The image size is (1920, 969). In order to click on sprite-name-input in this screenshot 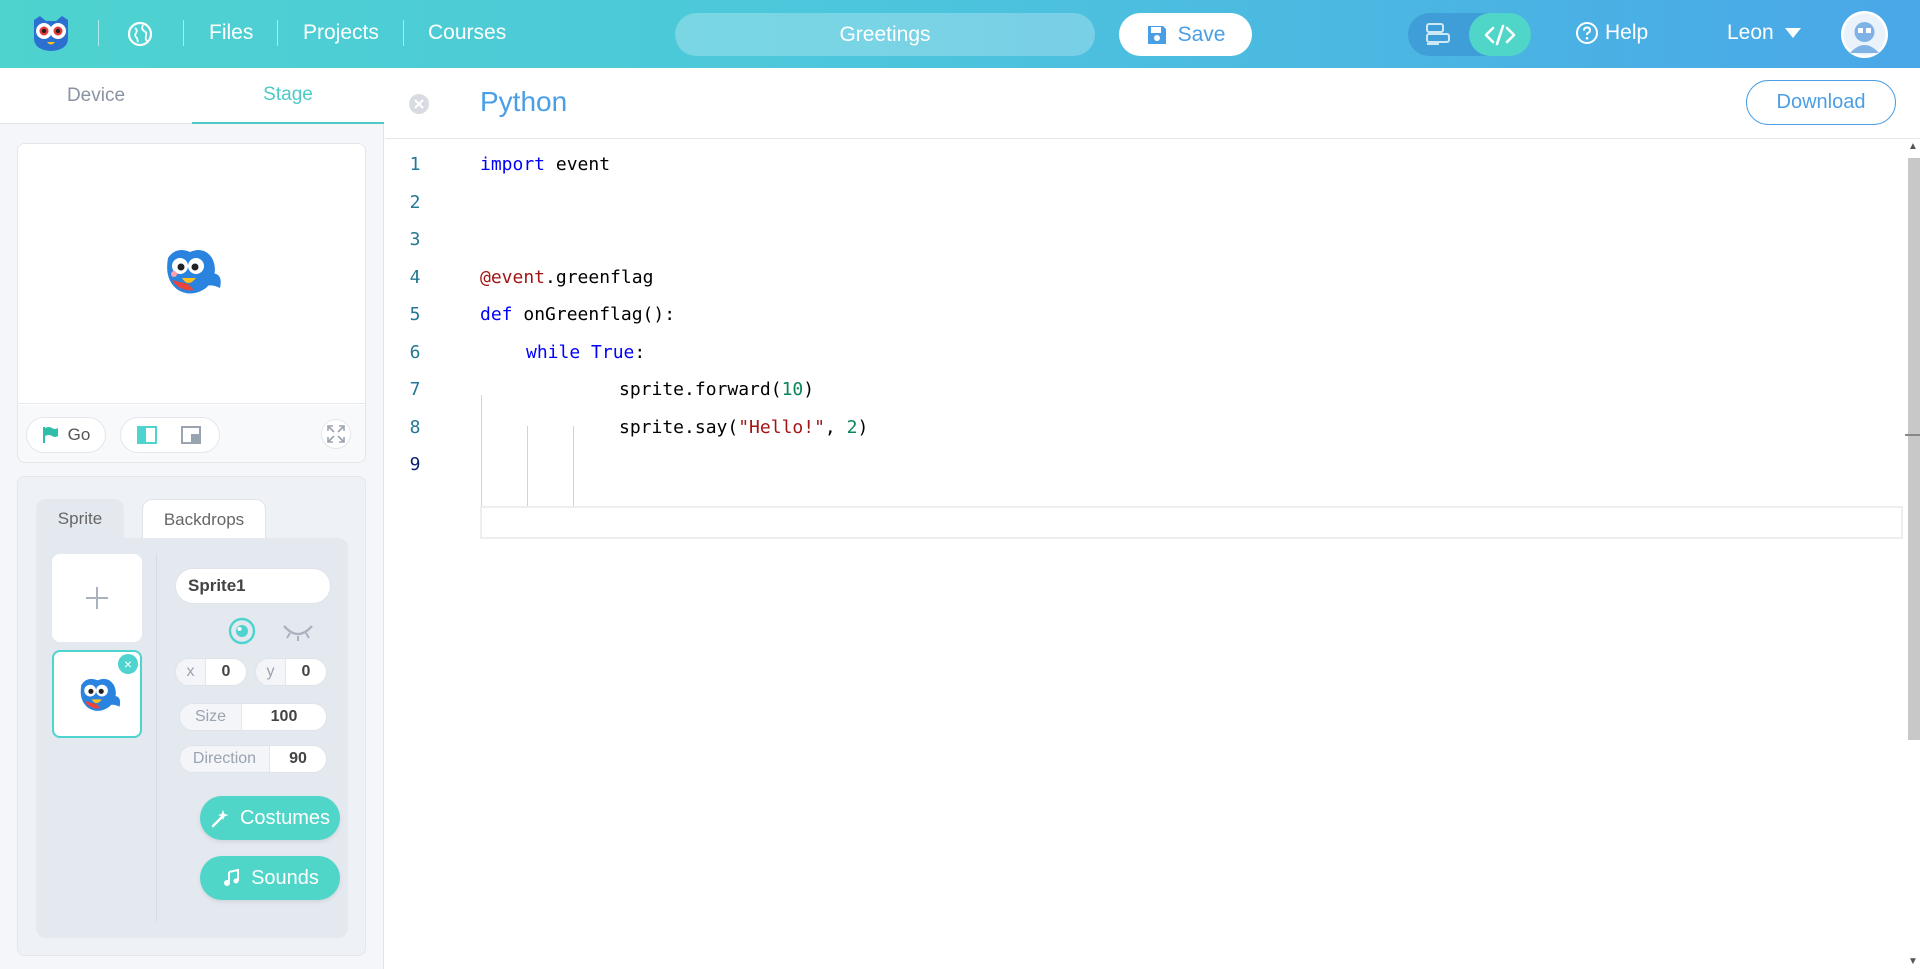, I will do `click(253, 586)`.